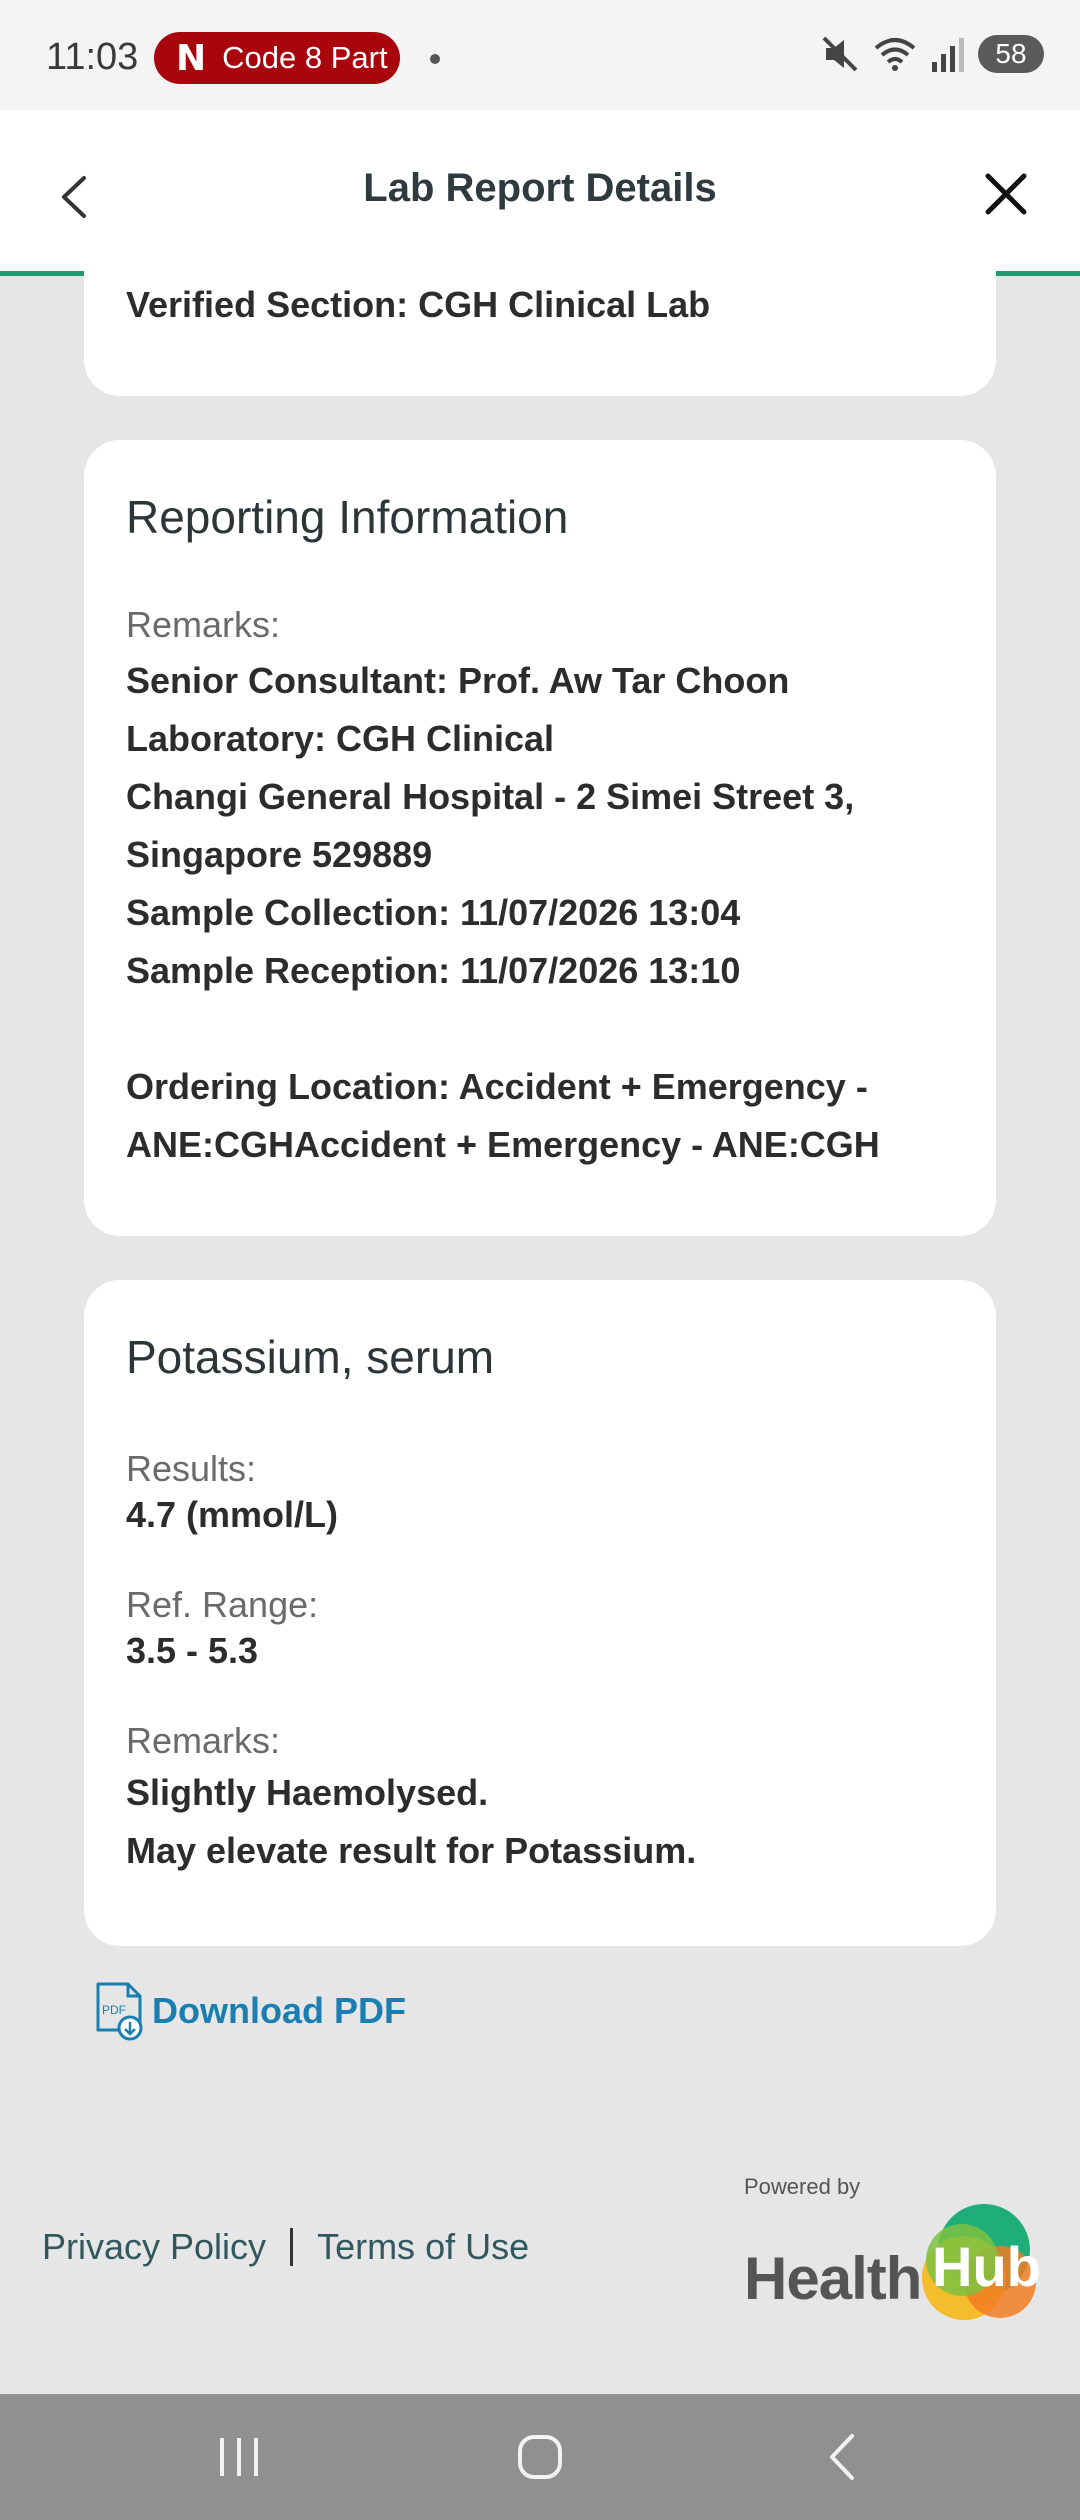 Image resolution: width=1080 pixels, height=2520 pixels. Describe the element at coordinates (458, 680) in the screenshot. I see `remarks-line: Senior Consultant: Prof. Aw Tar Choon` at that location.